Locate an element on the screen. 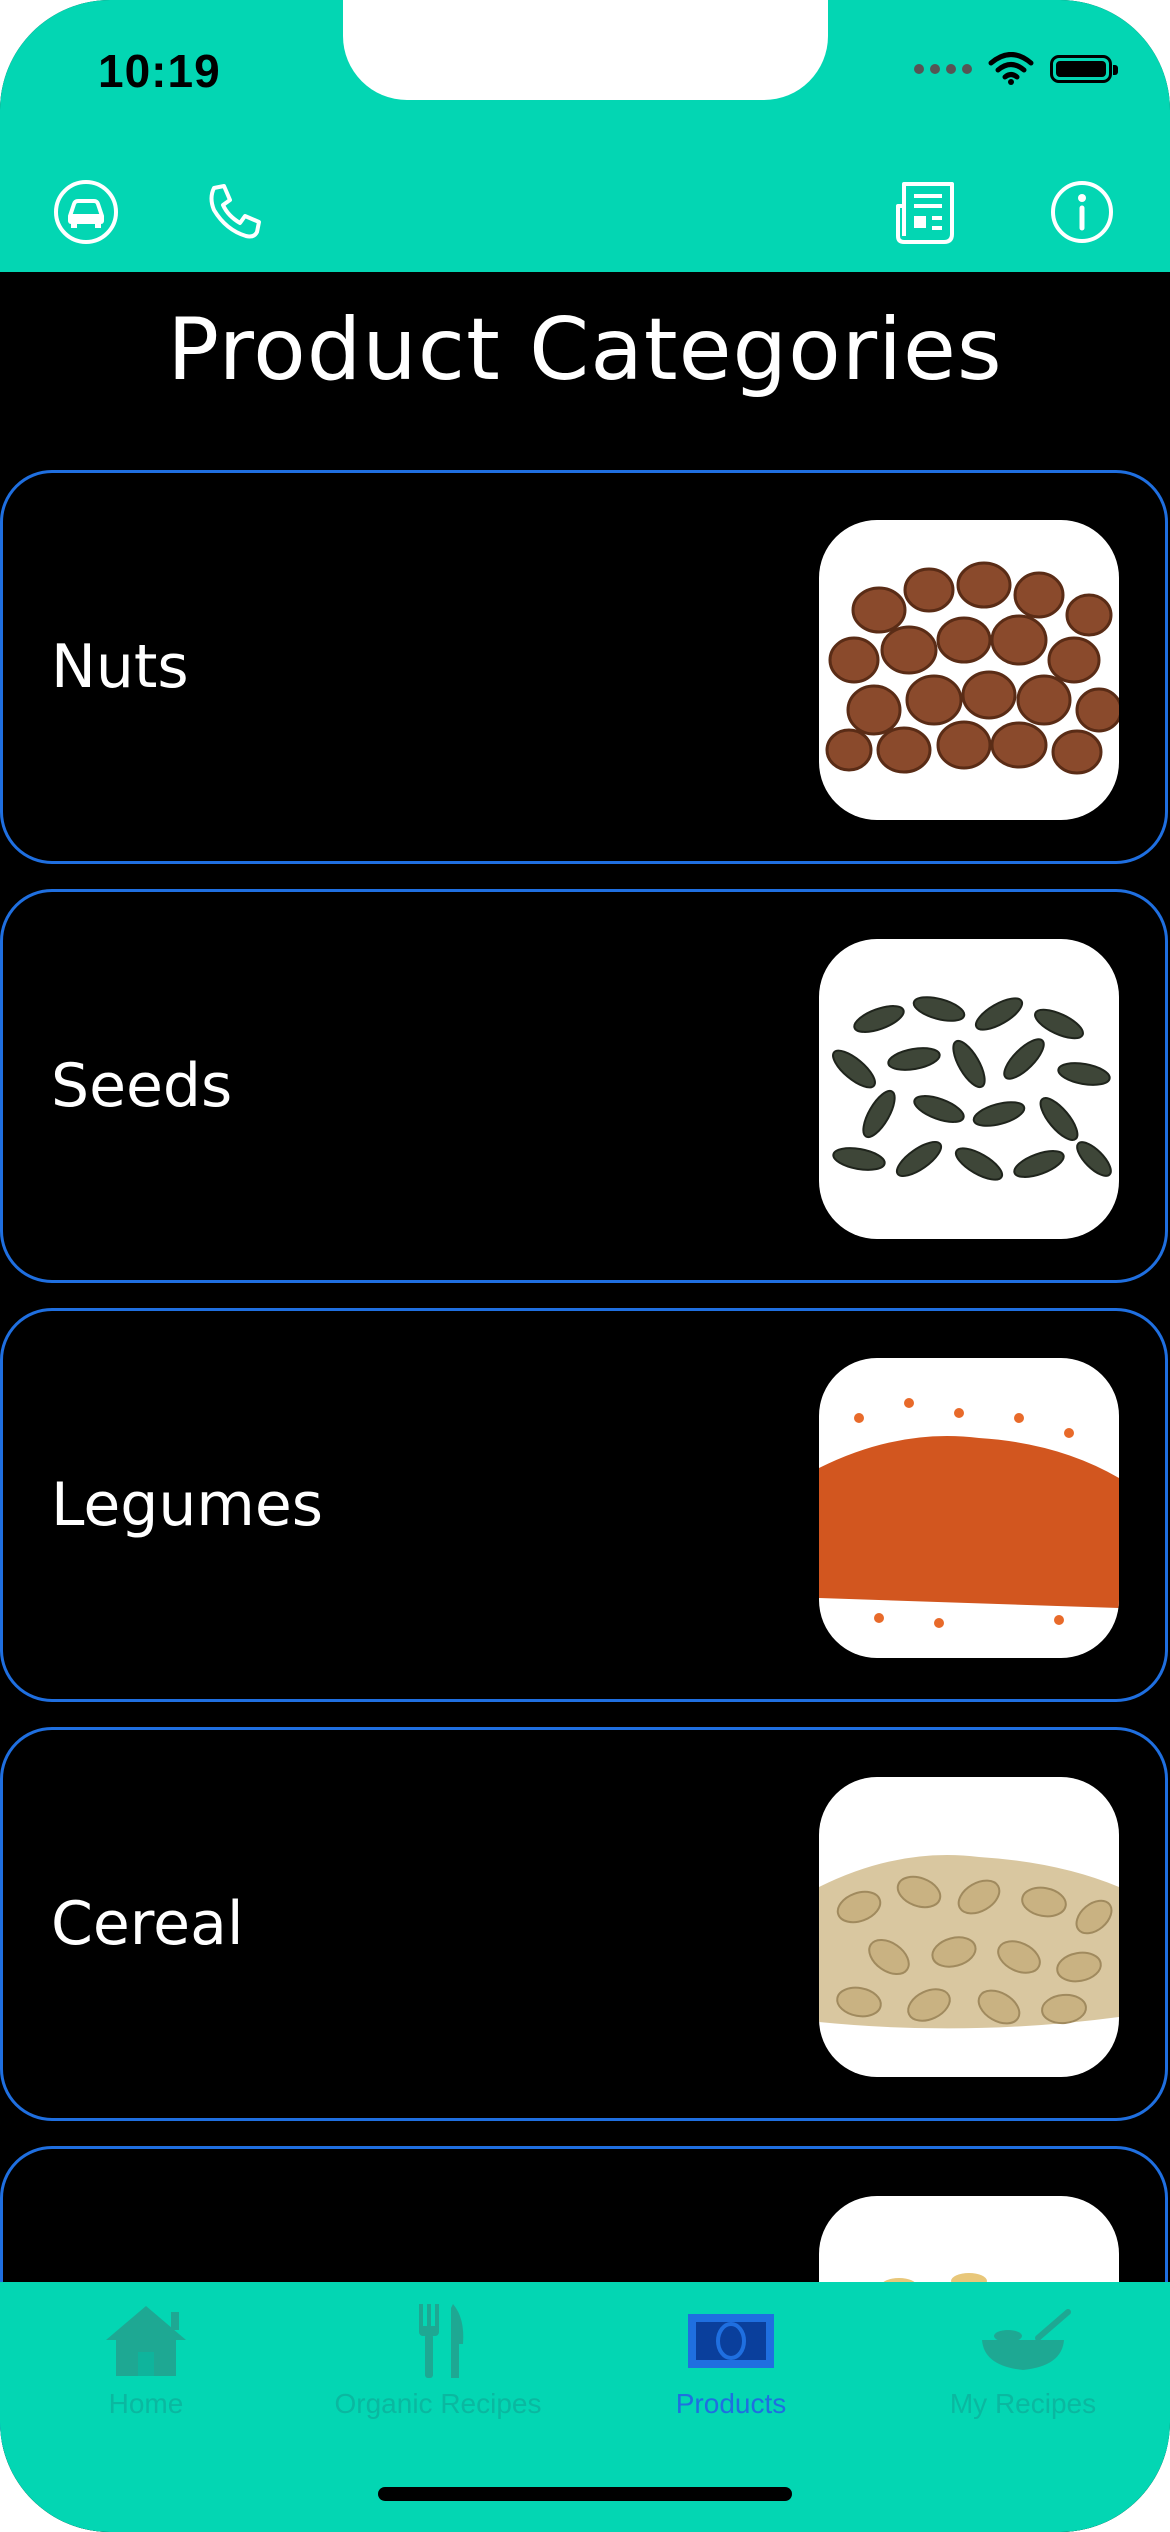 This screenshot has height=2532, width=1170. signal-icon is located at coordinates (943, 69).